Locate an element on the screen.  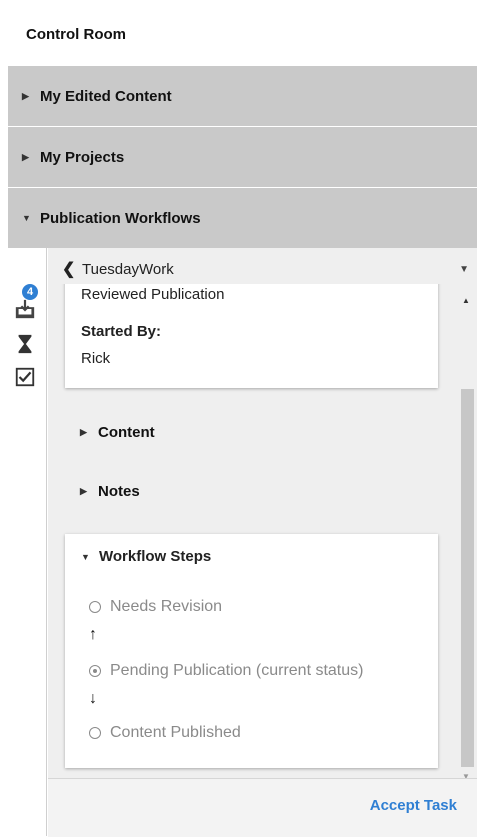
notification-badge: 4 is located at coordinates (30, 292).